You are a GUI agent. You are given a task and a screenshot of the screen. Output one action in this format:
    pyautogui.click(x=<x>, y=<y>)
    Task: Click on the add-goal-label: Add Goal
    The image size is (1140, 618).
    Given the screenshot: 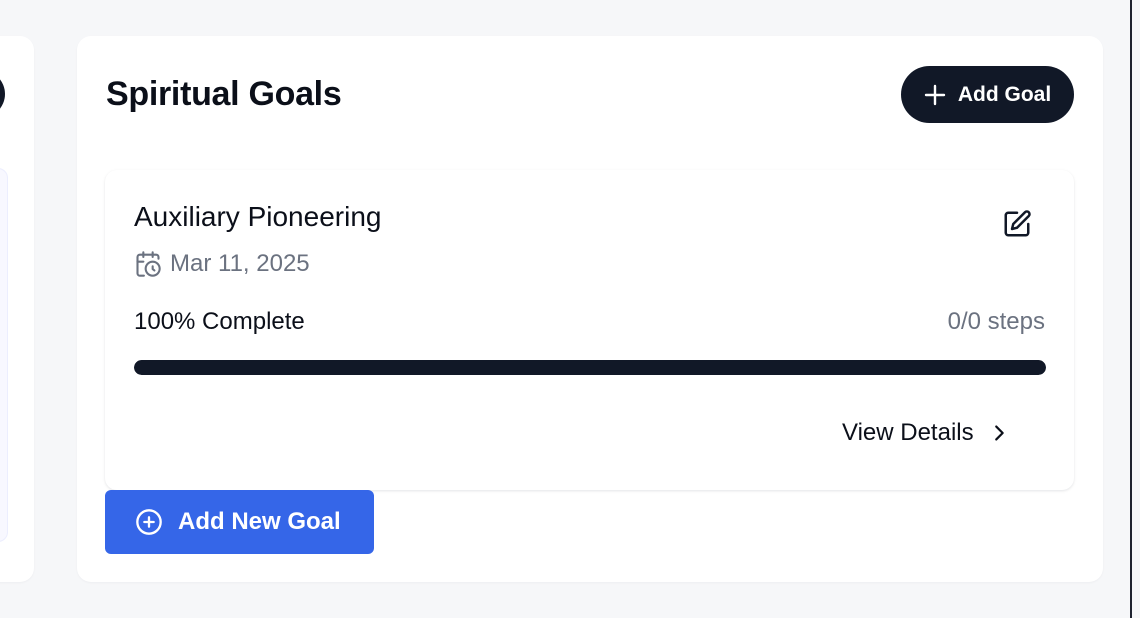 What is the action you would take?
    pyautogui.click(x=1004, y=94)
    